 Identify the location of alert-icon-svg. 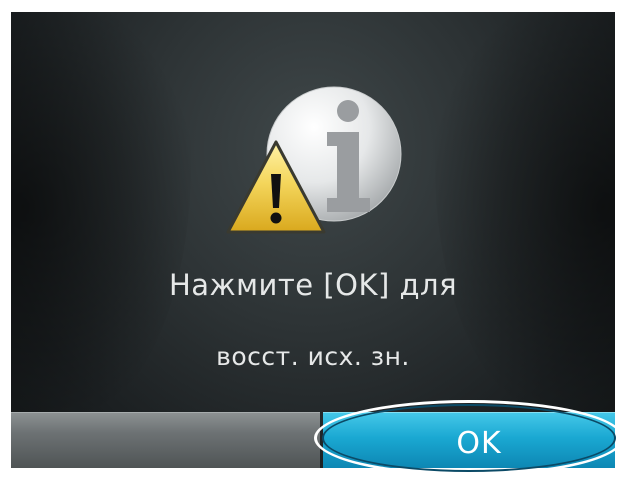
(314, 160).